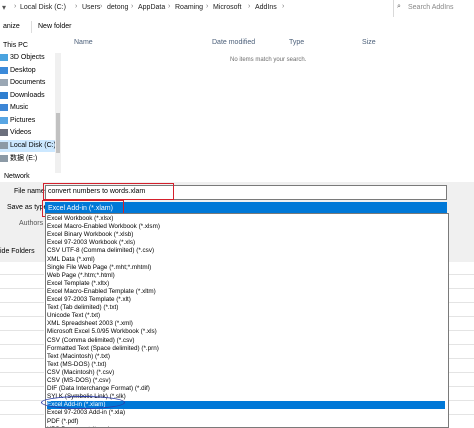  I want to click on save-type-option: CSV (MS-DOS) (*.csv), so click(79, 381).